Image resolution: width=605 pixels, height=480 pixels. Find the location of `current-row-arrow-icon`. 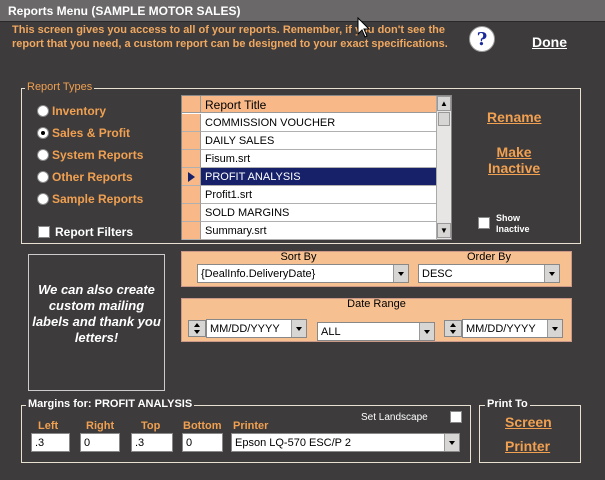

current-row-arrow-icon is located at coordinates (191, 177).